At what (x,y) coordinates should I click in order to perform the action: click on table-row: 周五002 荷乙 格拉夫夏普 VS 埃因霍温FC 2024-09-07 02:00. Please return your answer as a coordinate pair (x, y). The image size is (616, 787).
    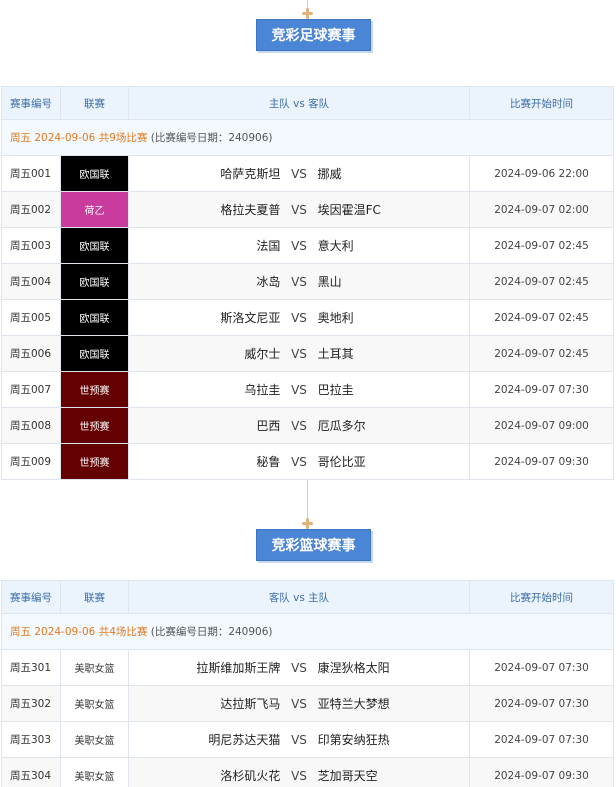
    Looking at the image, I should click on (307, 209).